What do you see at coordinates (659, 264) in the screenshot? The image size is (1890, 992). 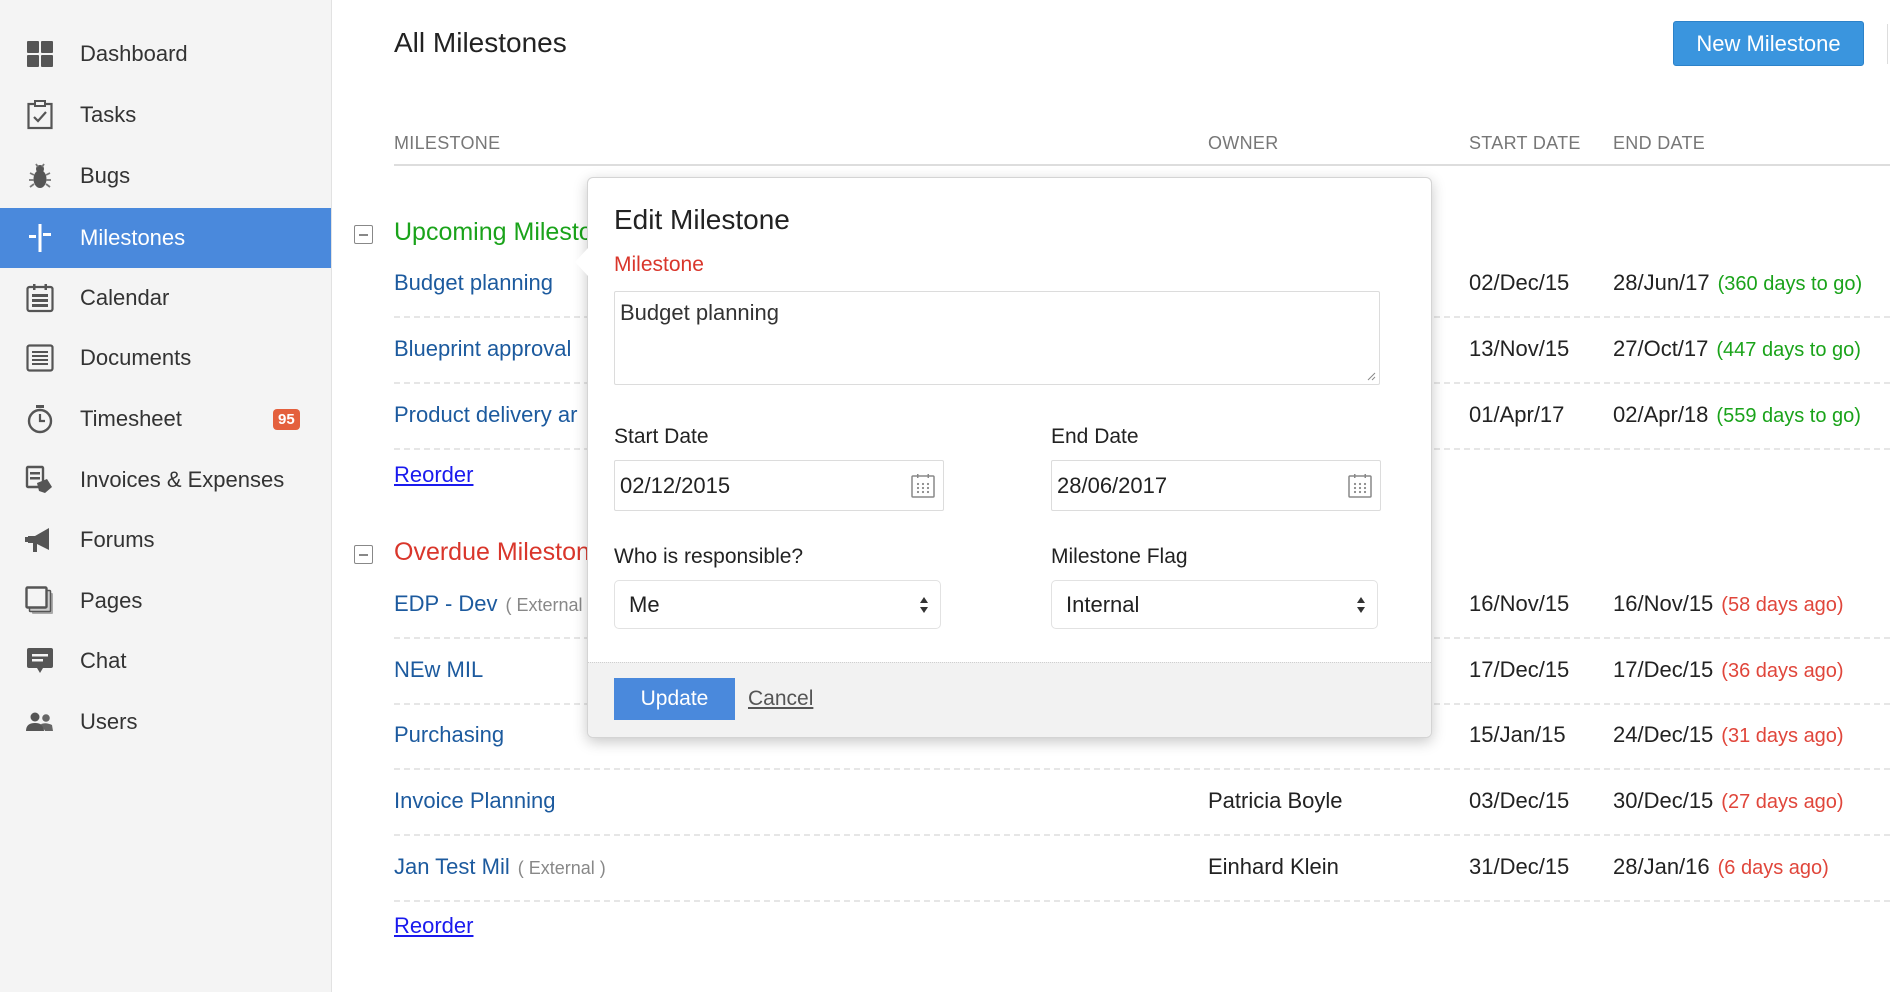 I see `milestone-label: Milestone` at bounding box center [659, 264].